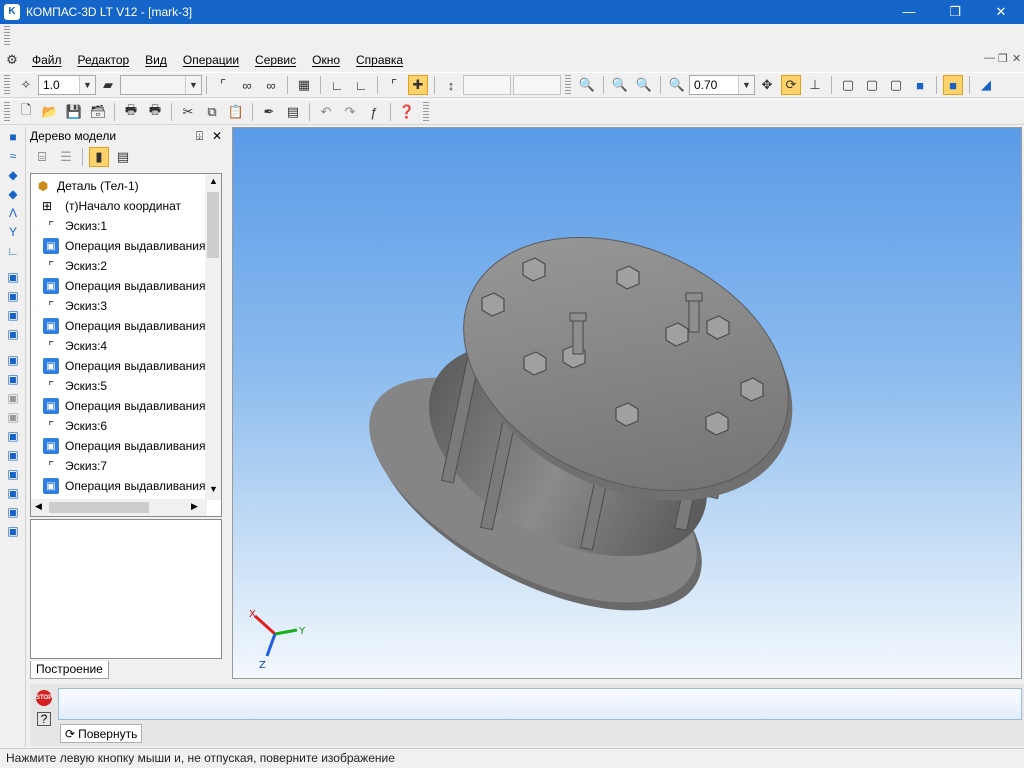  I want to click on grid-icon: ▦, so click(304, 85).